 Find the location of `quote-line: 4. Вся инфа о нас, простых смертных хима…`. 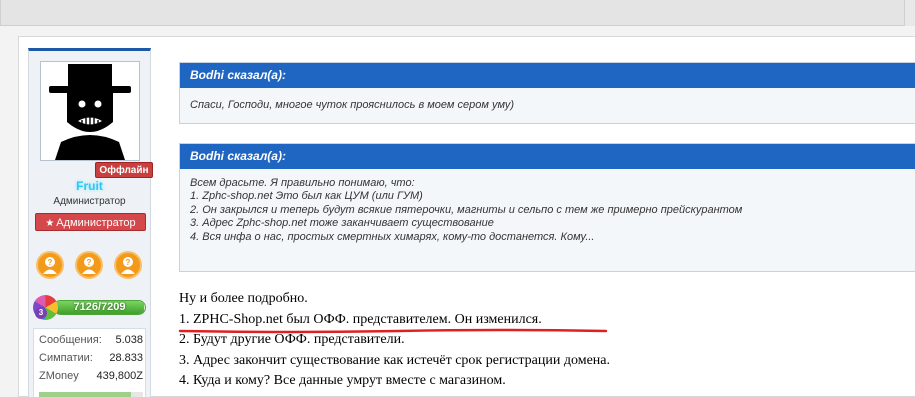

quote-line: 4. Вся инфа о нас, простых смертных хима… is located at coordinates (392, 236).